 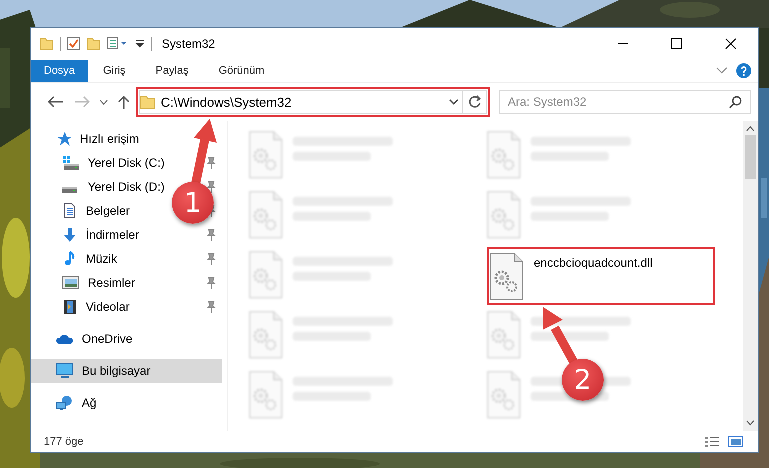 I want to click on sidebar-item: Hızlı erişim, so click(x=126, y=139).